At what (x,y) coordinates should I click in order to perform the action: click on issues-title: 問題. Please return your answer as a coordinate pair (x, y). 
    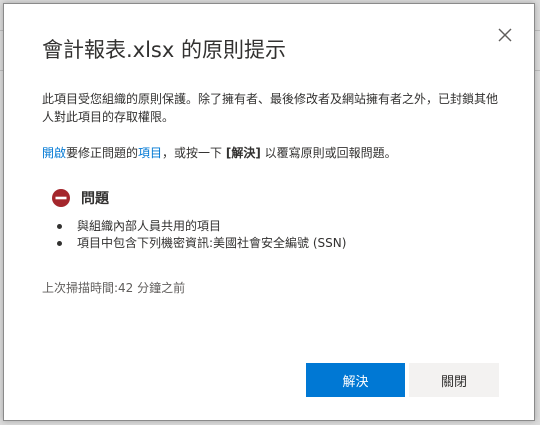
    Looking at the image, I should click on (95, 199).